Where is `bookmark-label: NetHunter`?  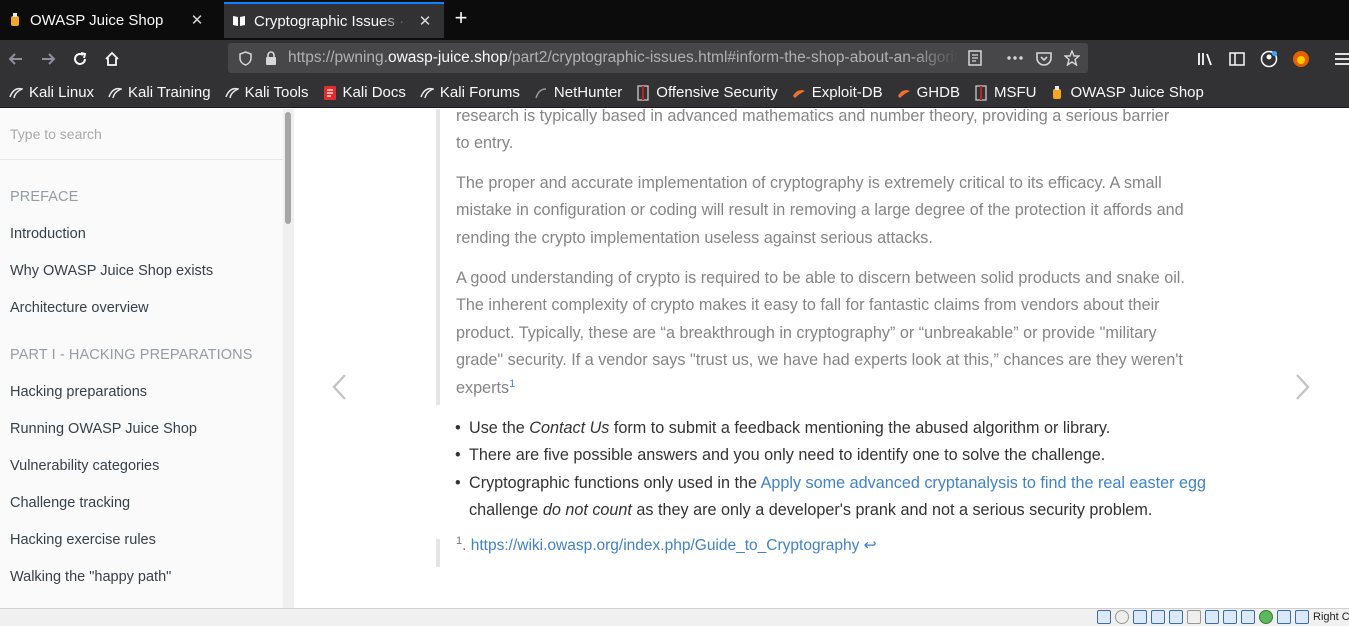 bookmark-label: NetHunter is located at coordinates (588, 92).